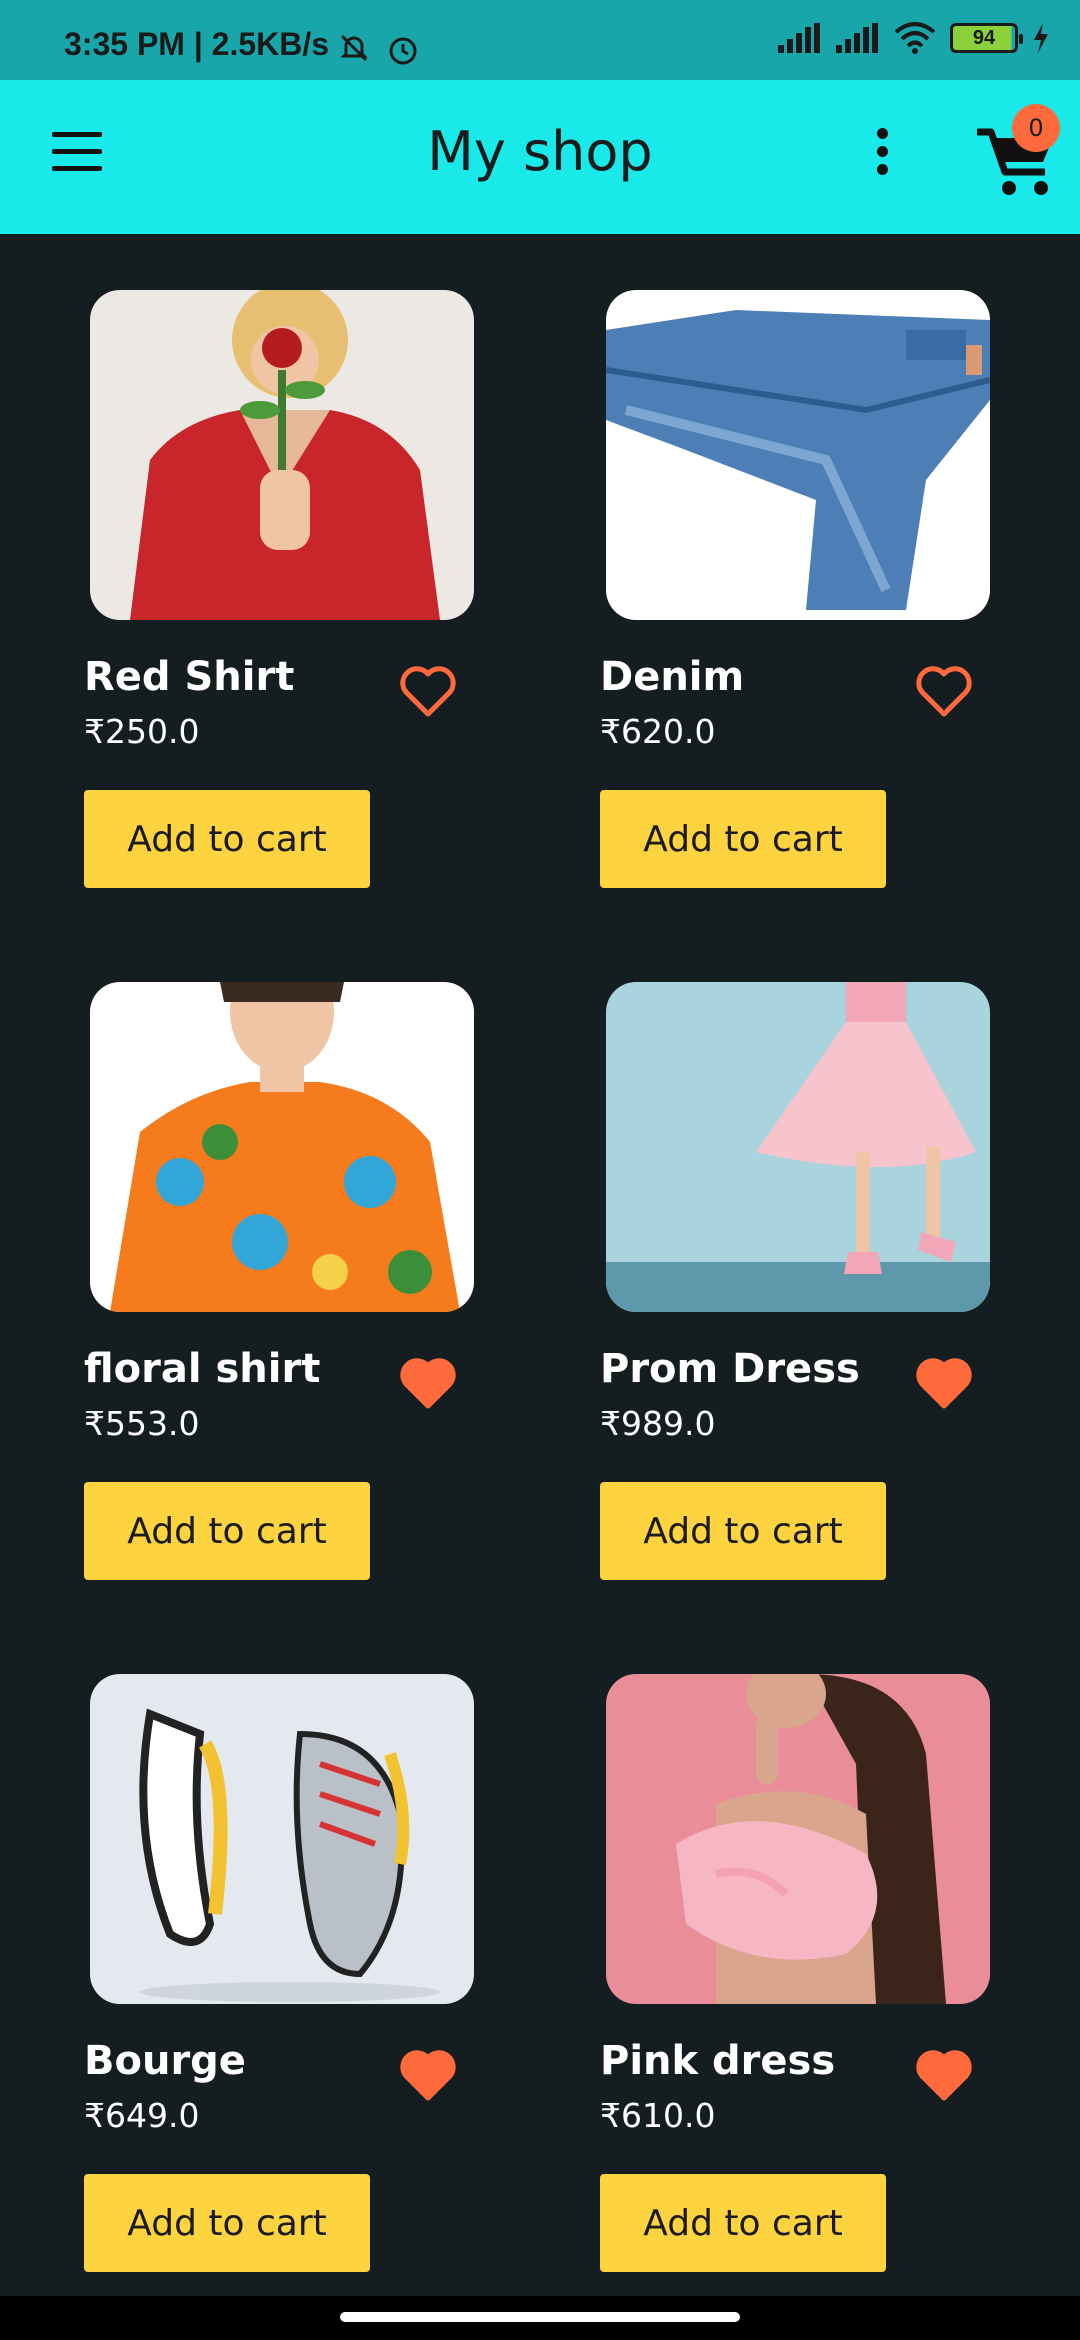 The height and width of the screenshot is (2340, 1080). I want to click on bell-muted-icon, so click(354, 48).